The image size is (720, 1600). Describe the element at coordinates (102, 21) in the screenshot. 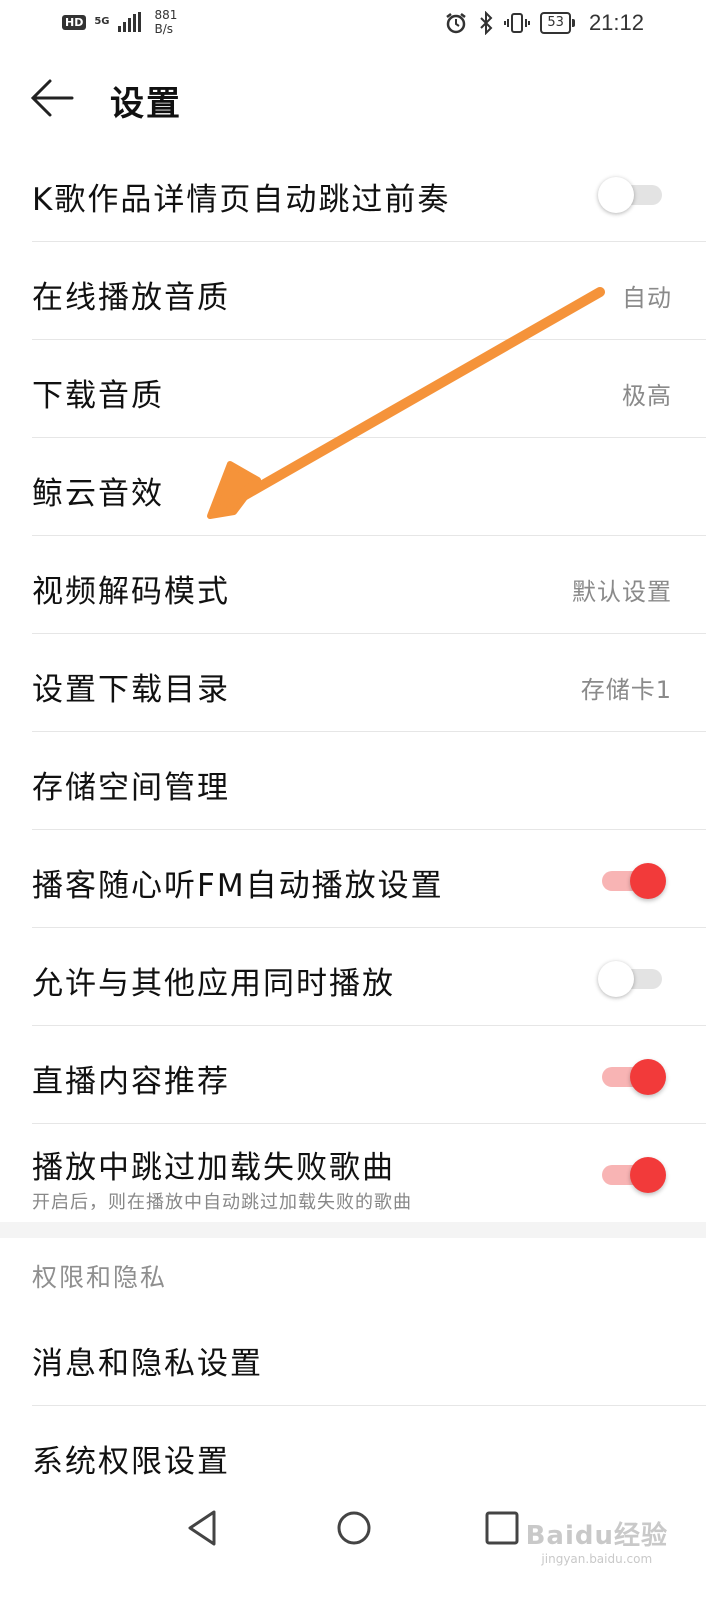

I see `network-type: 5G` at that location.